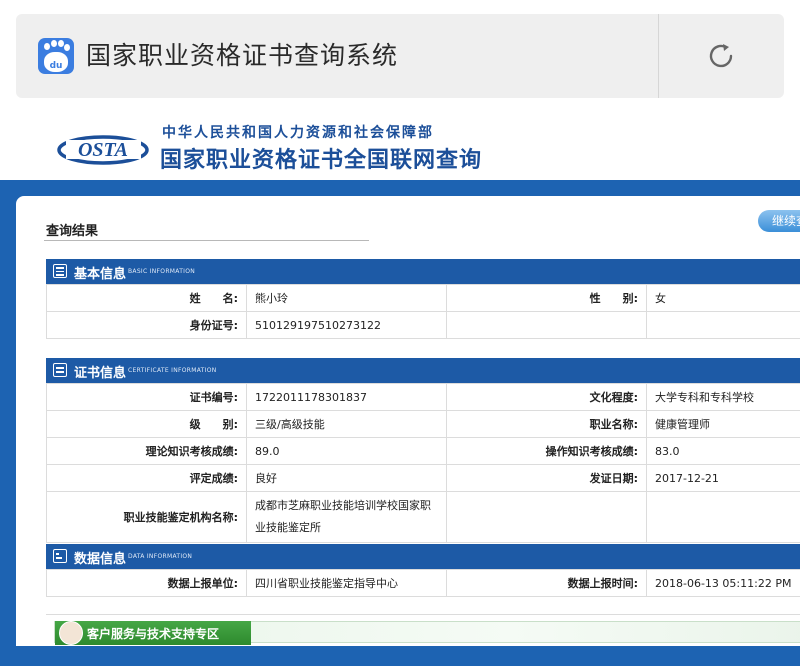  Describe the element at coordinates (400, 56) in the screenshot. I see `browser-address-bar: du 国家职业资格证书查询系统` at that location.